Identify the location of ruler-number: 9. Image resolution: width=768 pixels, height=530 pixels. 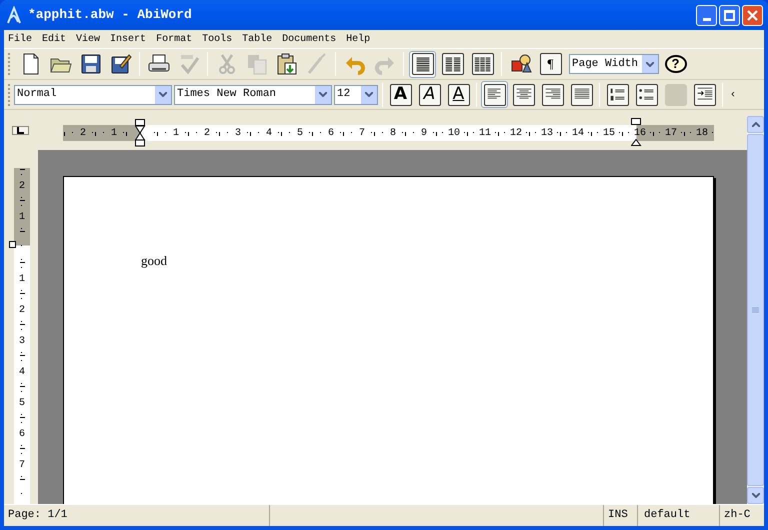
(423, 133).